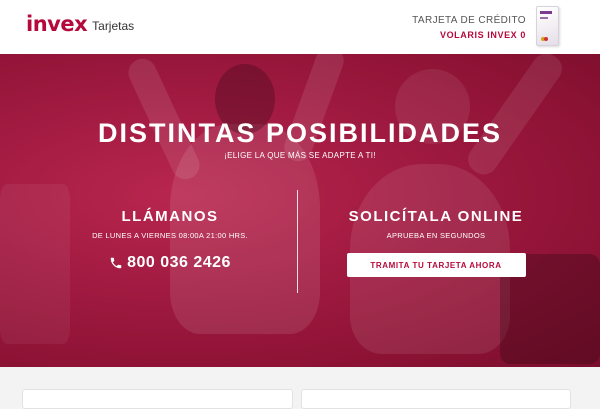 This screenshot has width=600, height=409. What do you see at coordinates (547, 26) in the screenshot?
I see `credit-card-image` at bounding box center [547, 26].